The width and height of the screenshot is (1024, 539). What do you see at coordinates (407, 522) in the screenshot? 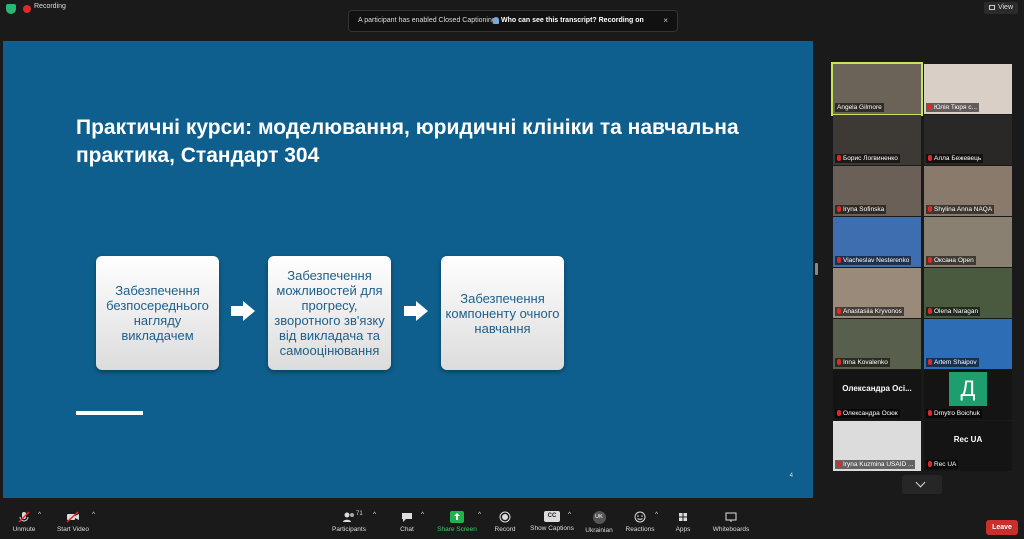
I see `chat-button: Chat` at bounding box center [407, 522].